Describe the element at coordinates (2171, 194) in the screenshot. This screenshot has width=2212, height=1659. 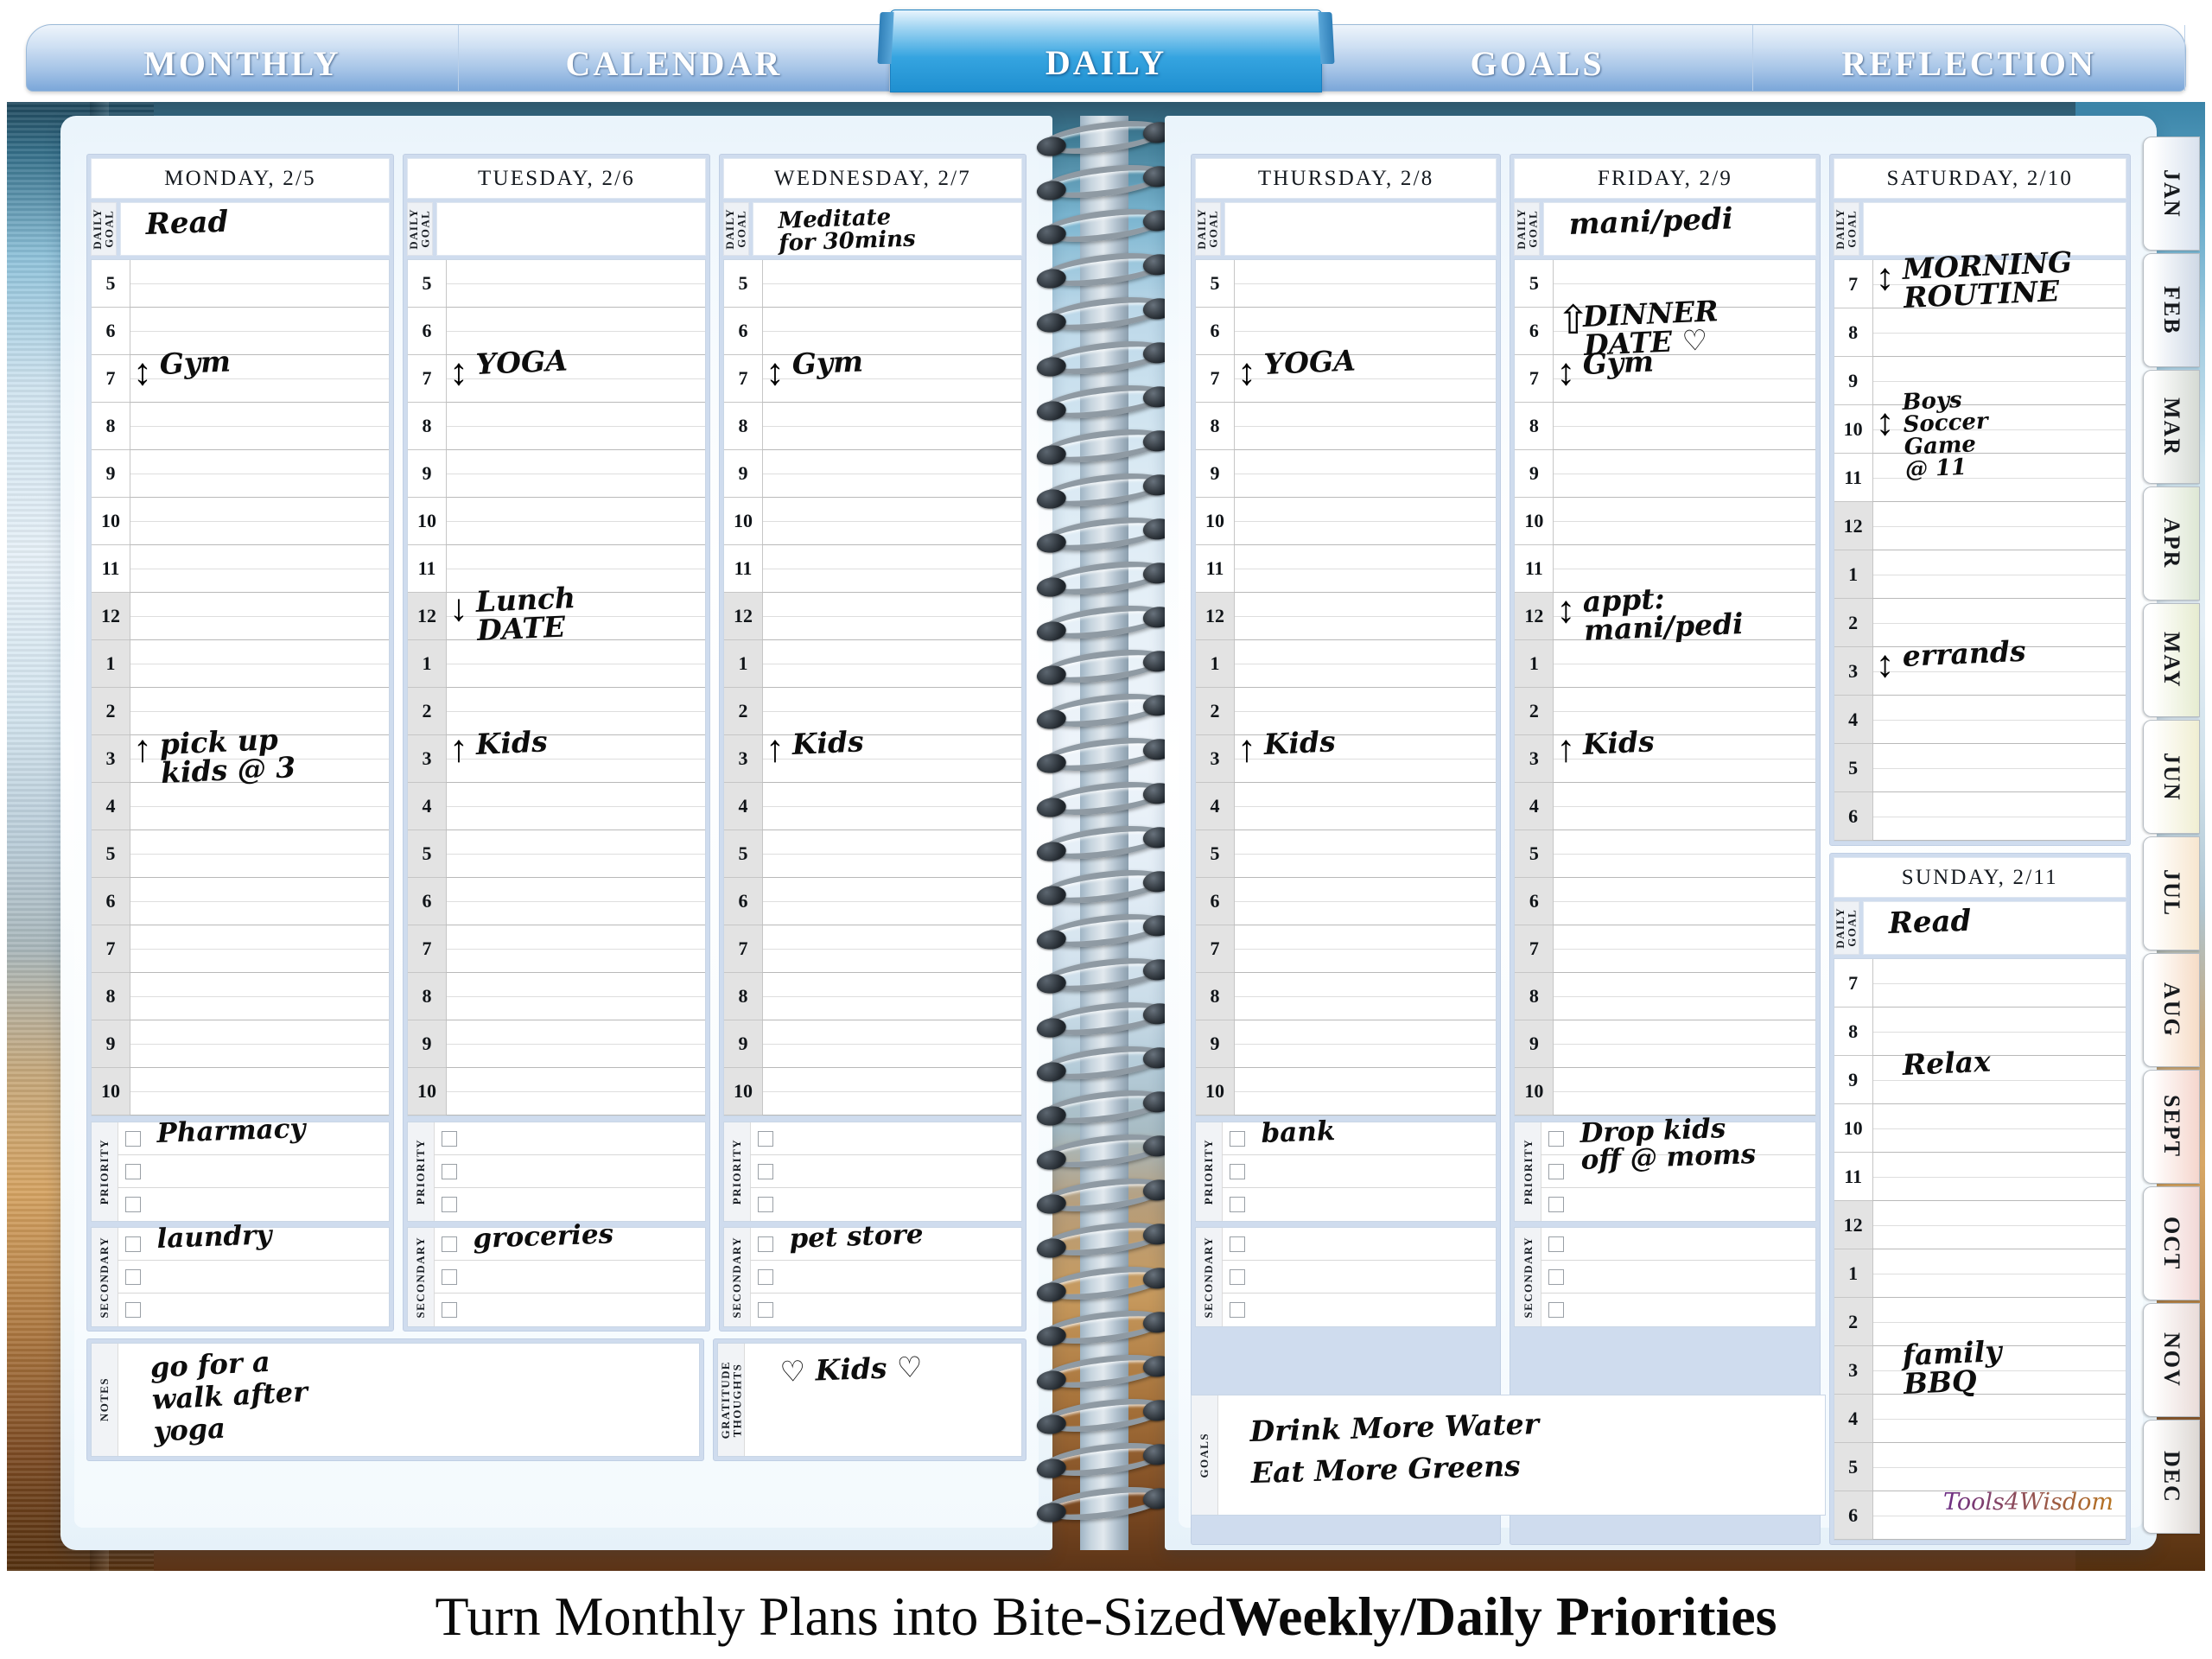
I see `month-tab-jan: JAN` at that location.